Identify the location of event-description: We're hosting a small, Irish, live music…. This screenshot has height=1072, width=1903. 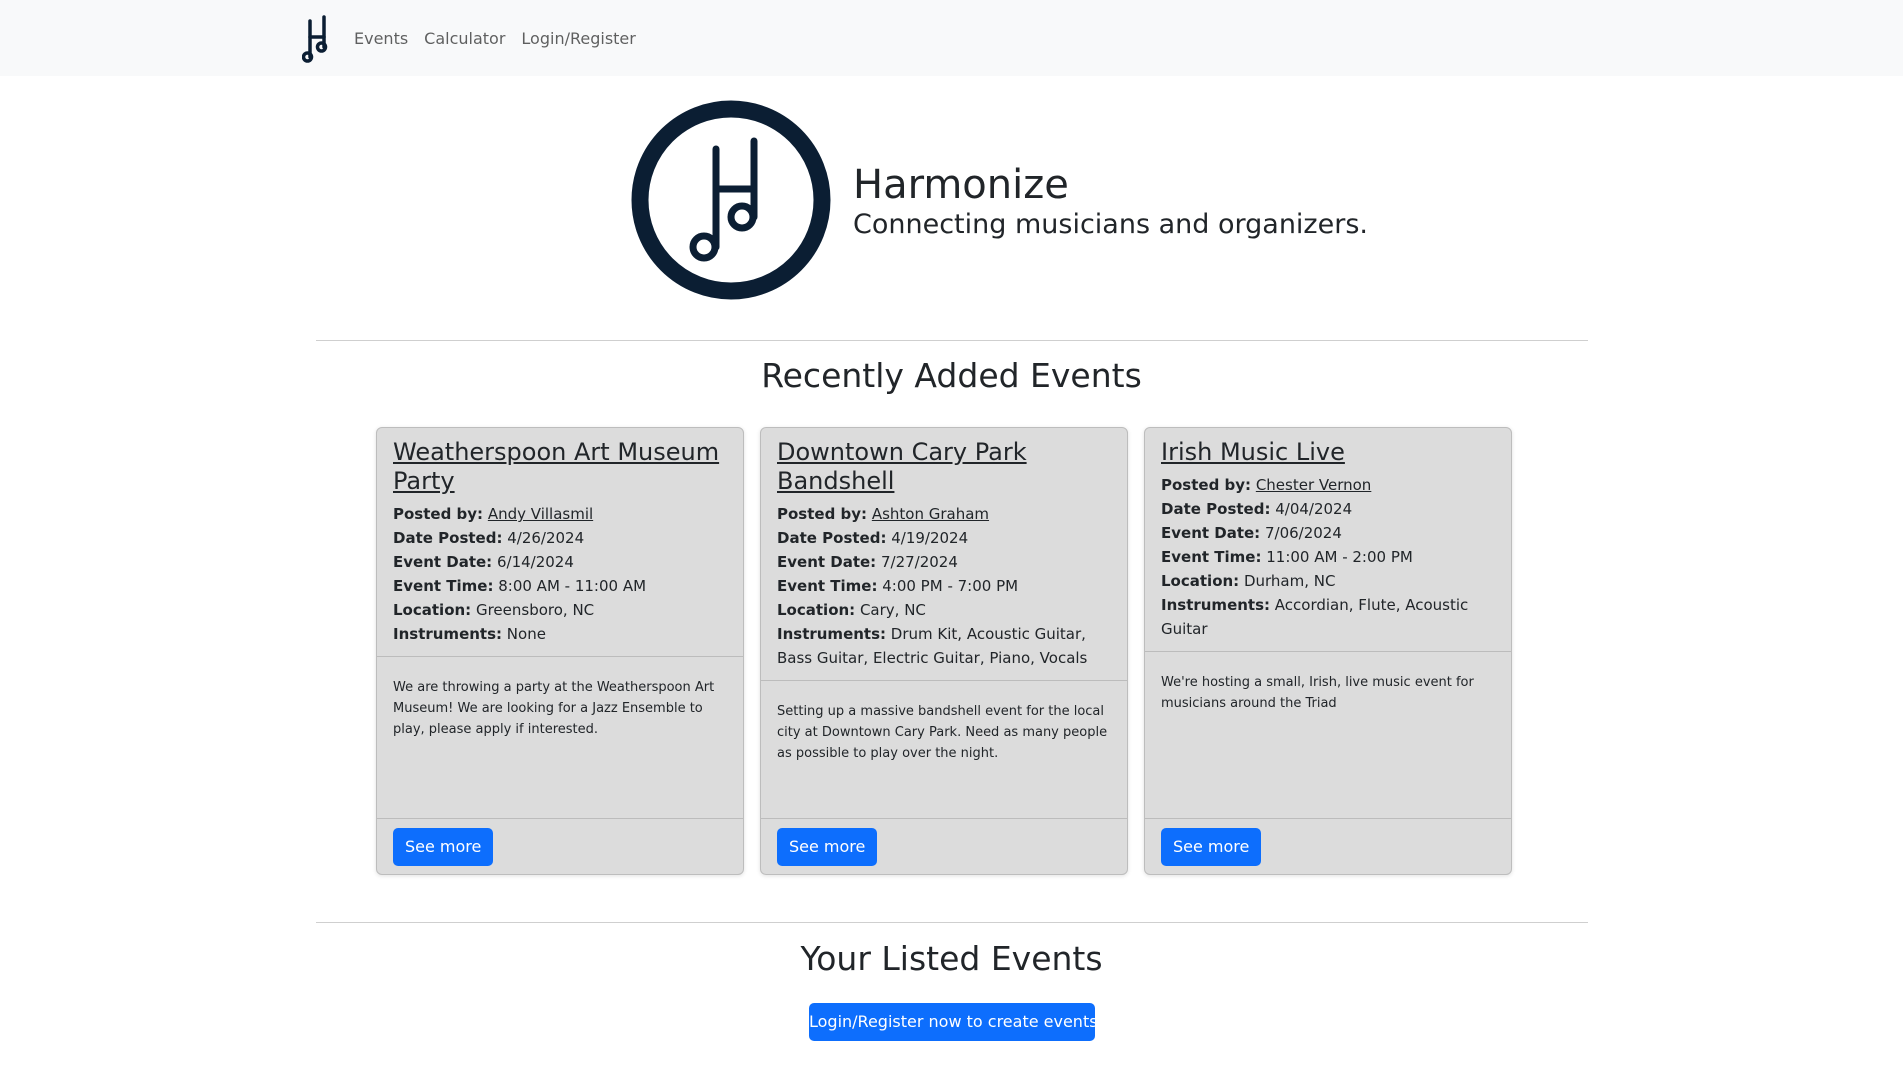
(1317, 693).